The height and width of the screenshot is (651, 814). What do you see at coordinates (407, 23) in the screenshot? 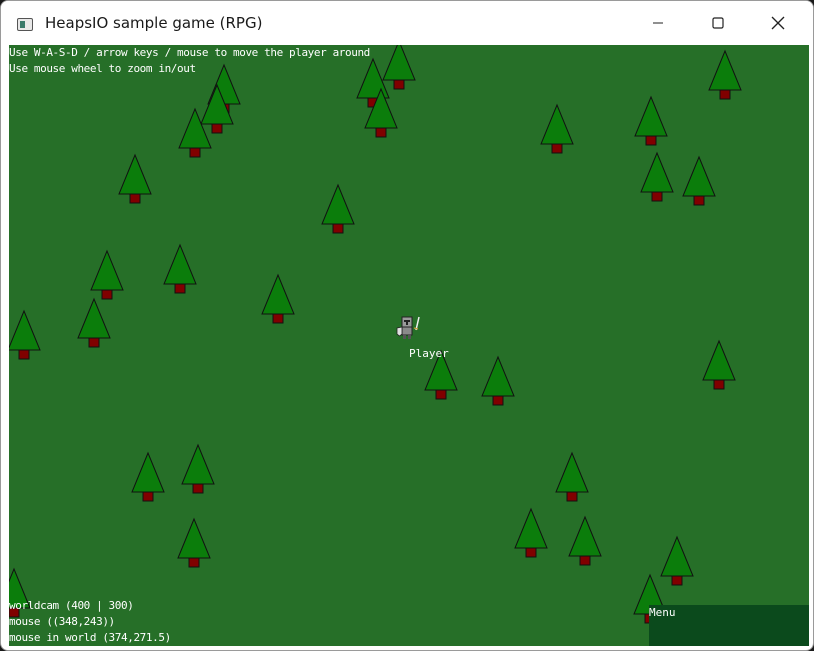
I see `title-bar: HeapsIO sample game (RPG)` at bounding box center [407, 23].